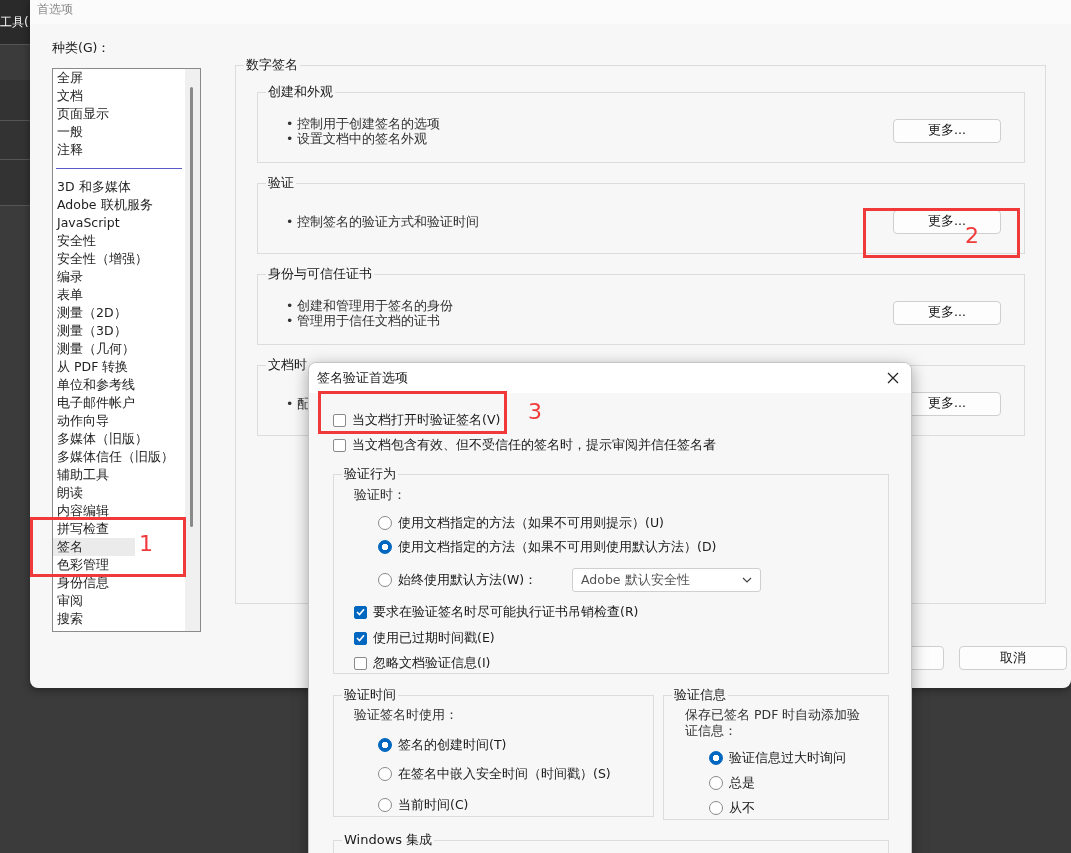  What do you see at coordinates (742, 808) in the screenshot?
I see `radio-label: 从不` at bounding box center [742, 808].